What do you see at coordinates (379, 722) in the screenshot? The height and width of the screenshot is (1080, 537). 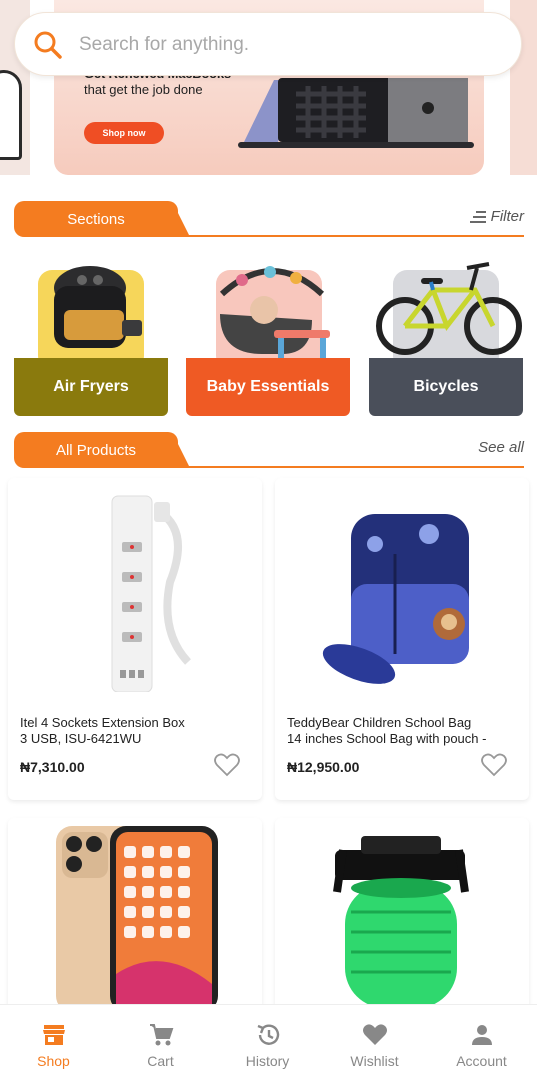 I see `product-name-line1: TeddyBear Children School Bag` at bounding box center [379, 722].